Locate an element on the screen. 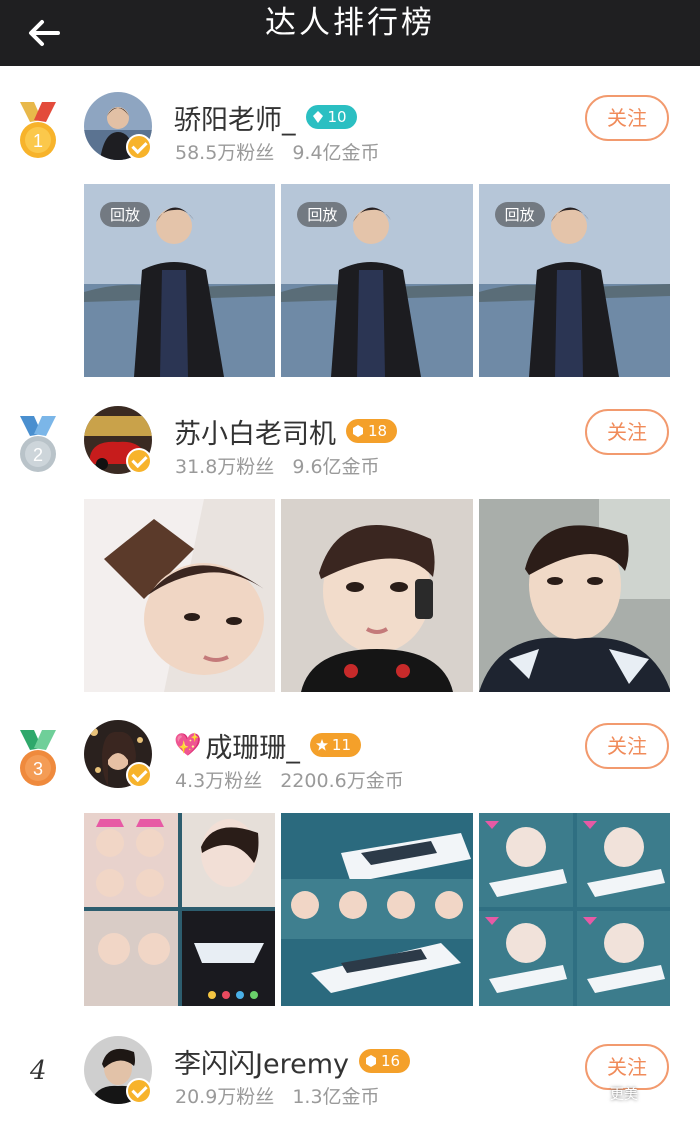 This screenshot has width=700, height=1126. diamond-icon is located at coordinates (317, 117).